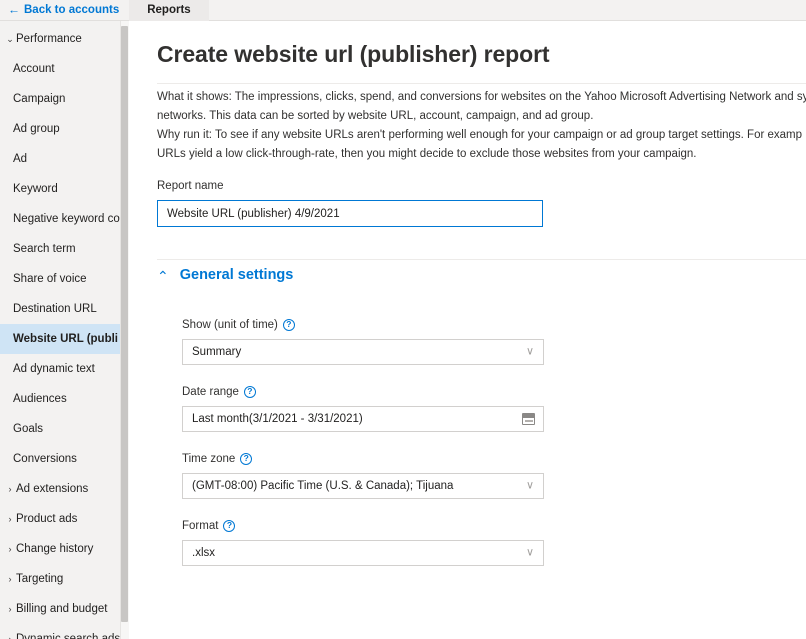 This screenshot has height=639, width=806. I want to click on sidebar-item-dynamic-search-ads: › Dynamic search ads, so click(60, 631).